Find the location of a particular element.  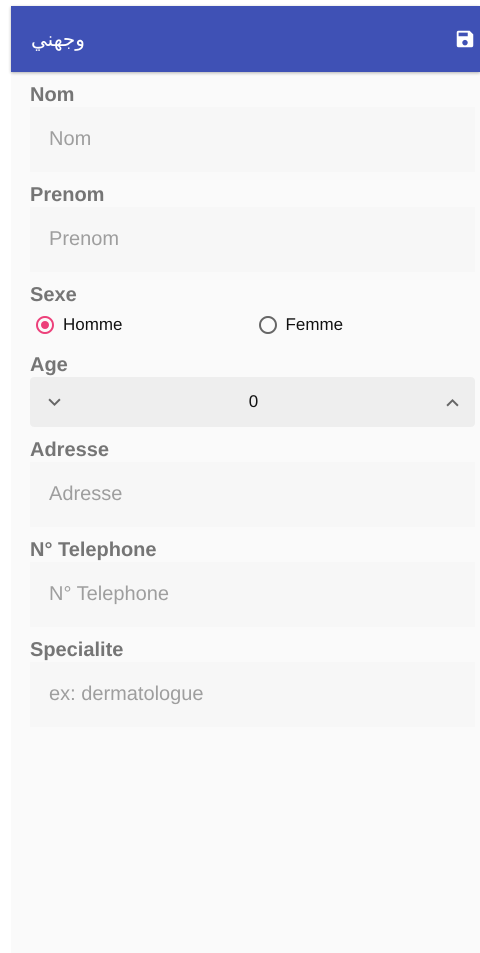

field-label: Age is located at coordinates (49, 365).